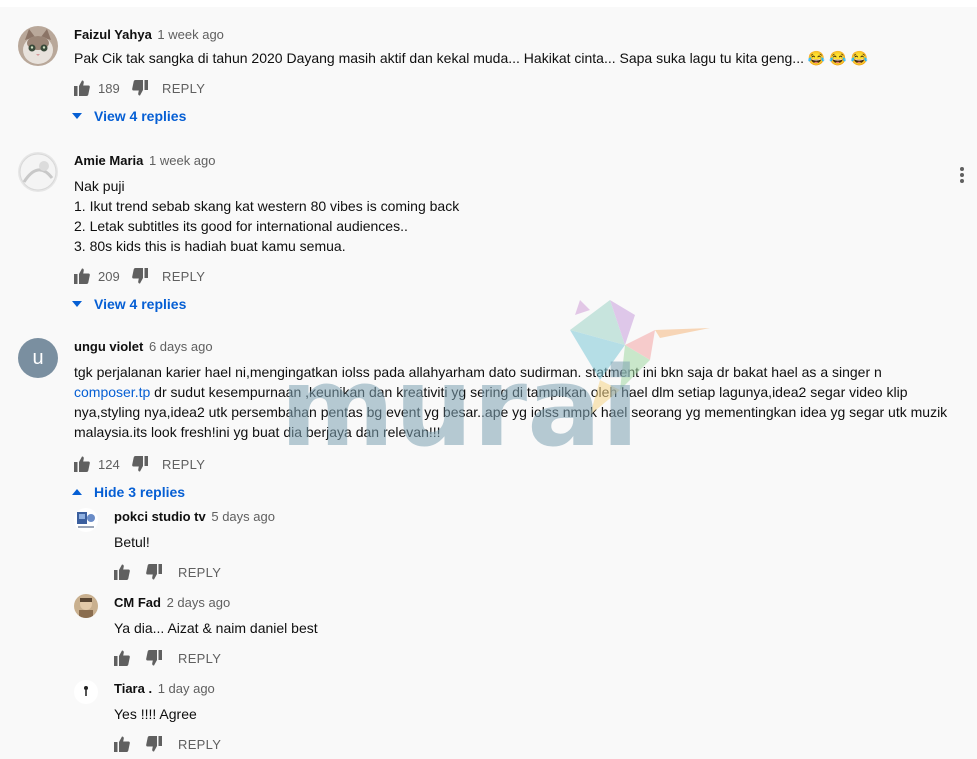 Image resolution: width=977 pixels, height=759 pixels. I want to click on comment-time: 6 days ago, so click(181, 346).